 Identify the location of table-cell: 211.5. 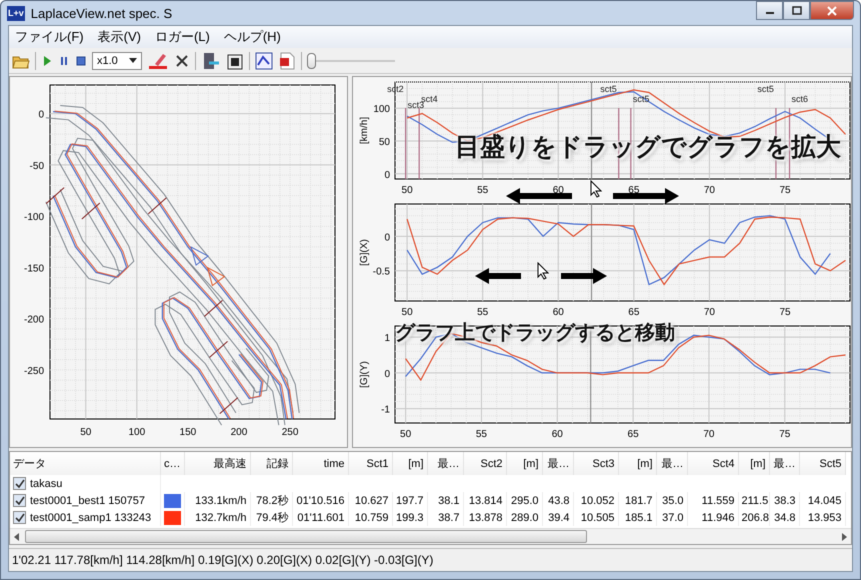
(753, 500).